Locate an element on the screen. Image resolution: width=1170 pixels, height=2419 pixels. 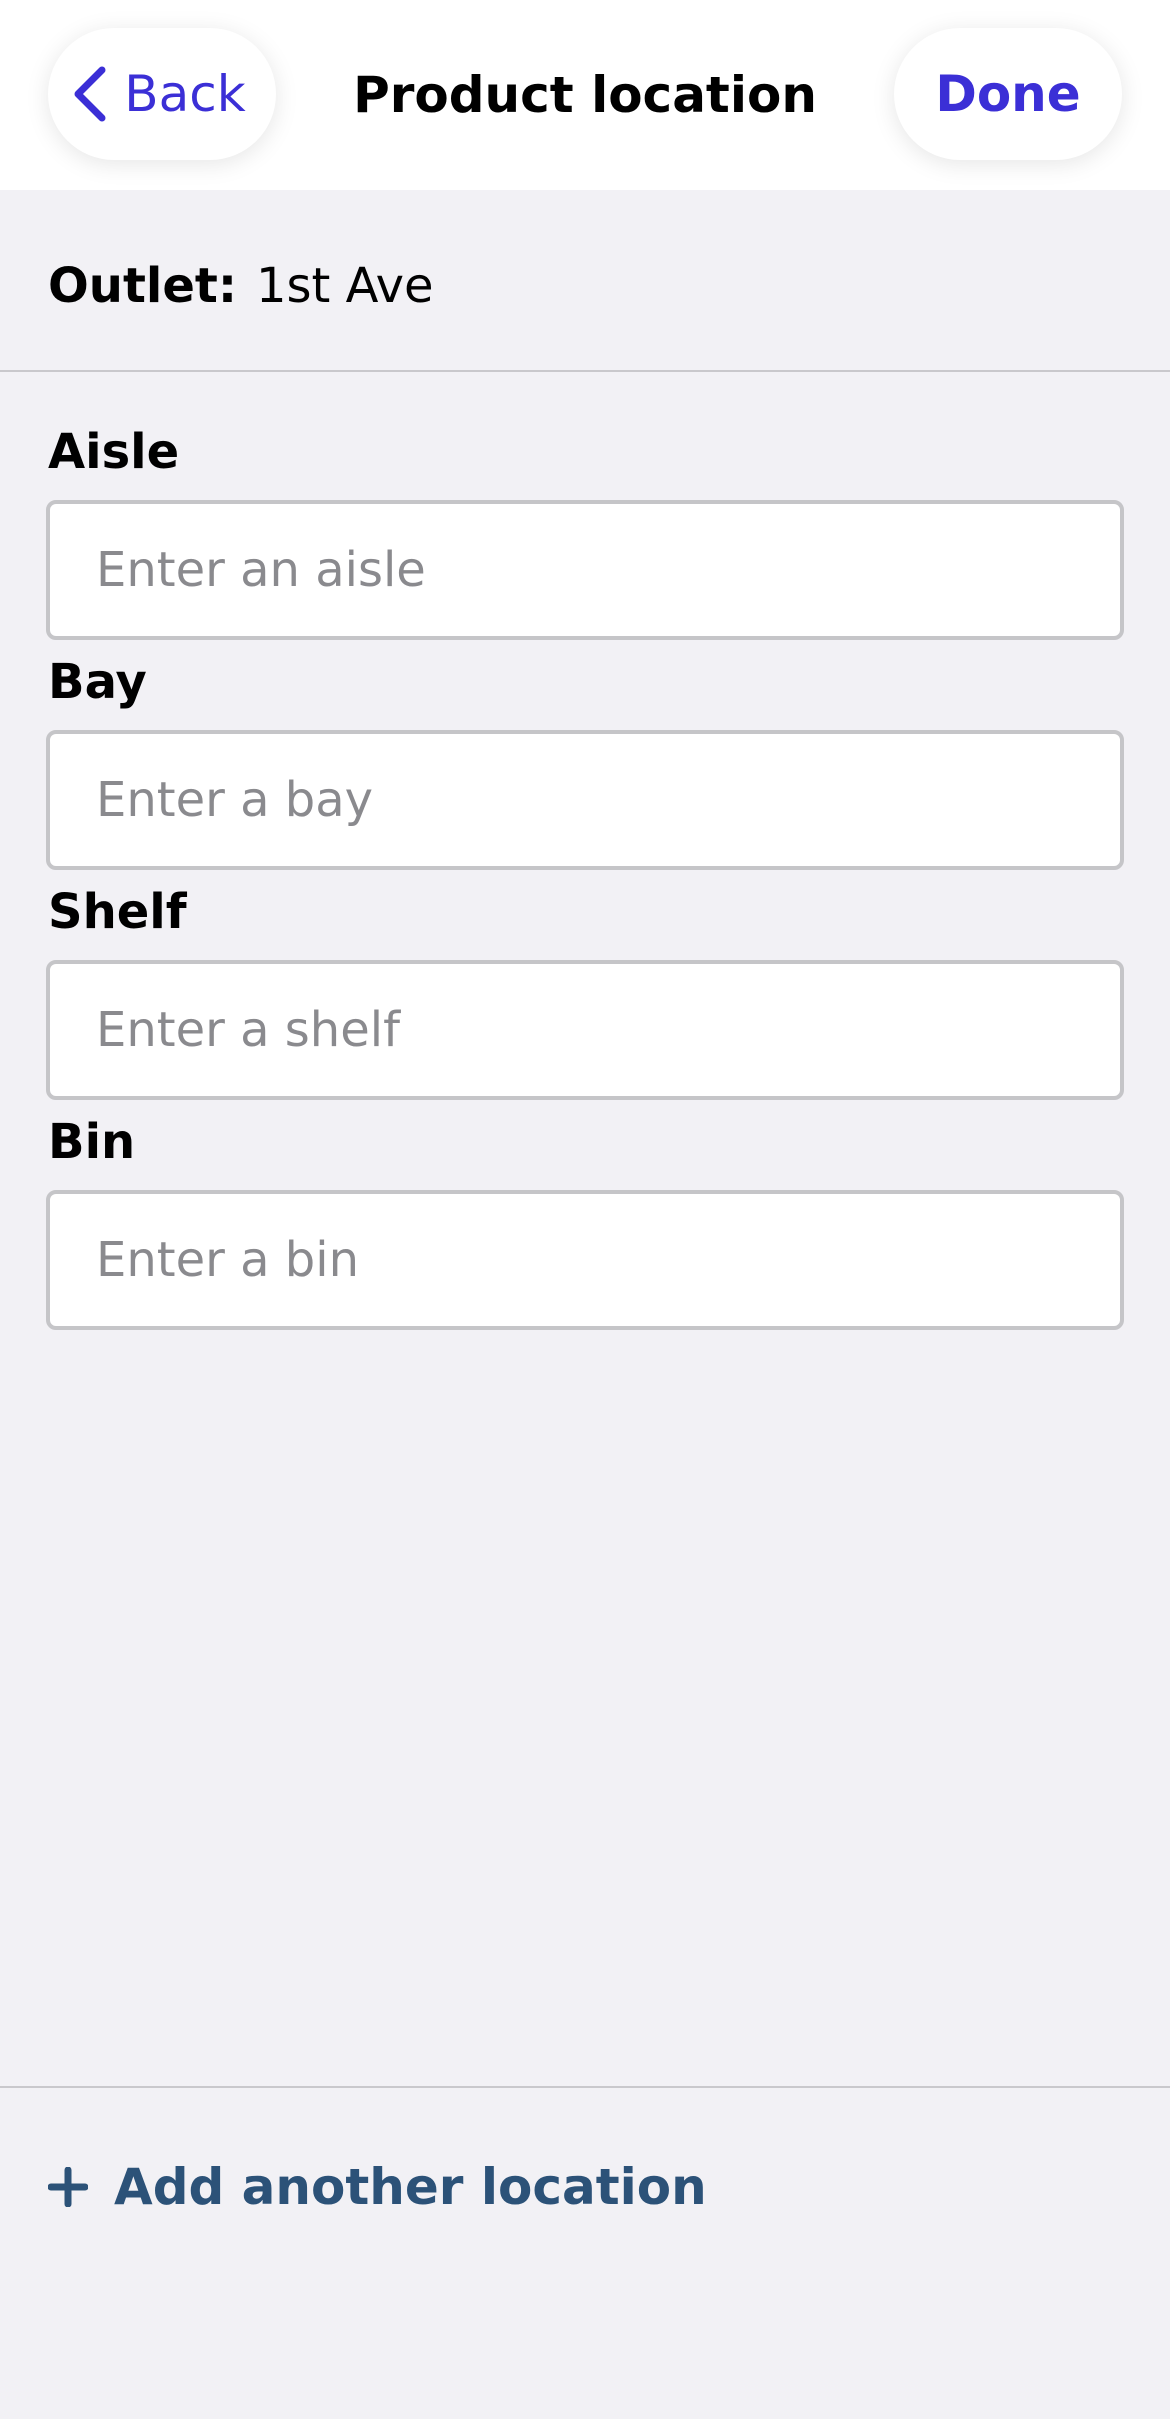
chevron-left-icon is located at coordinates (90, 94).